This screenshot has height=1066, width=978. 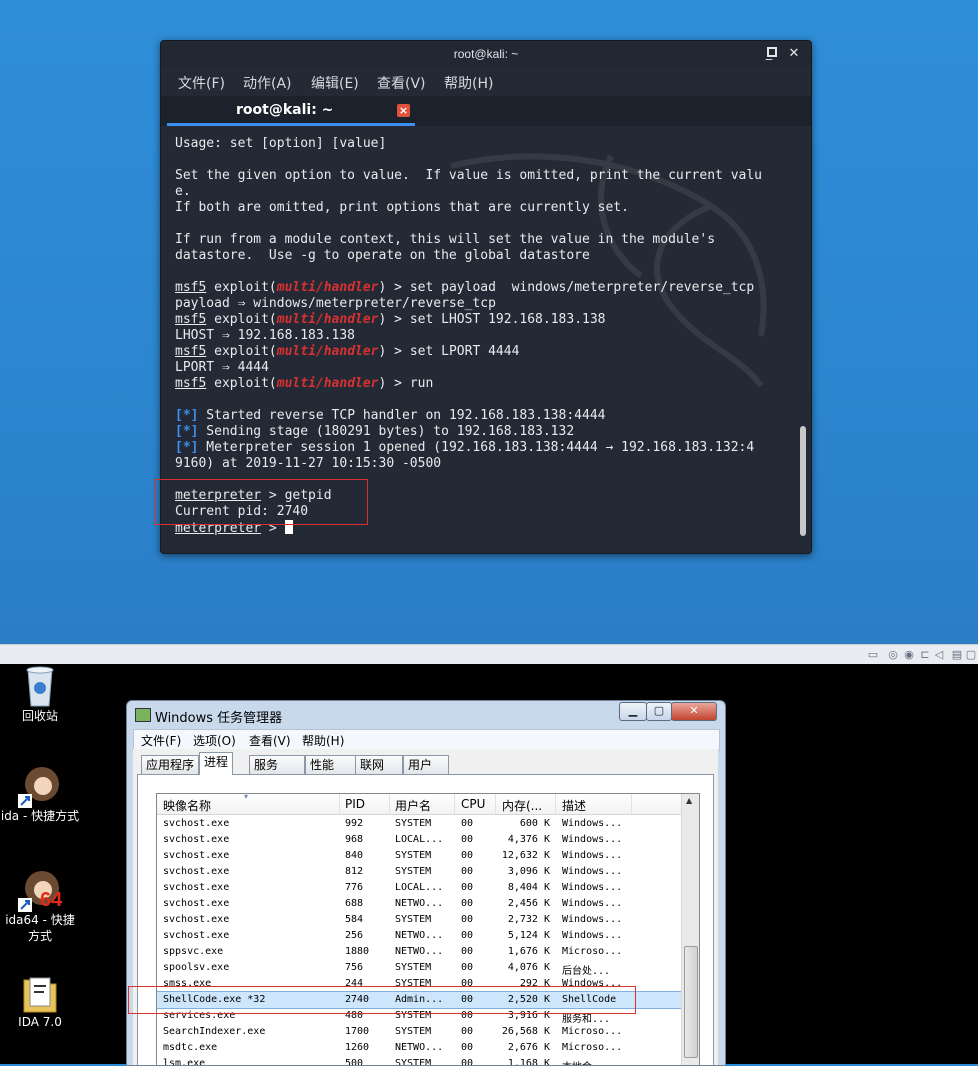 I want to click on usb-icon: ◉, so click(x=909, y=654).